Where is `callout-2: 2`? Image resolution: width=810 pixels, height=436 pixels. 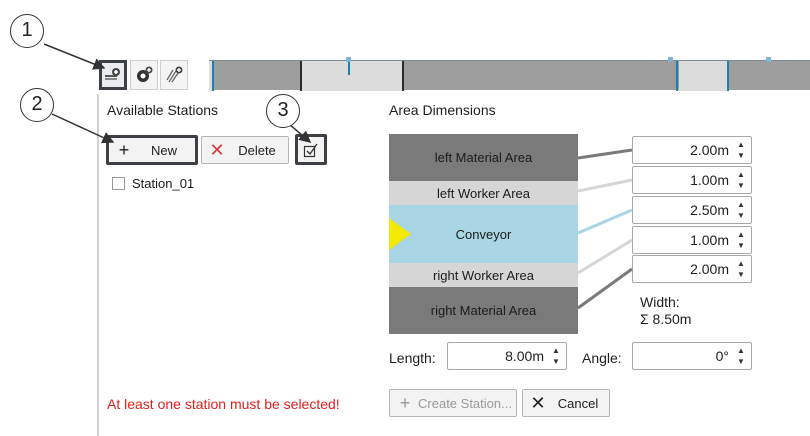
callout-2: 2 is located at coordinates (37, 105).